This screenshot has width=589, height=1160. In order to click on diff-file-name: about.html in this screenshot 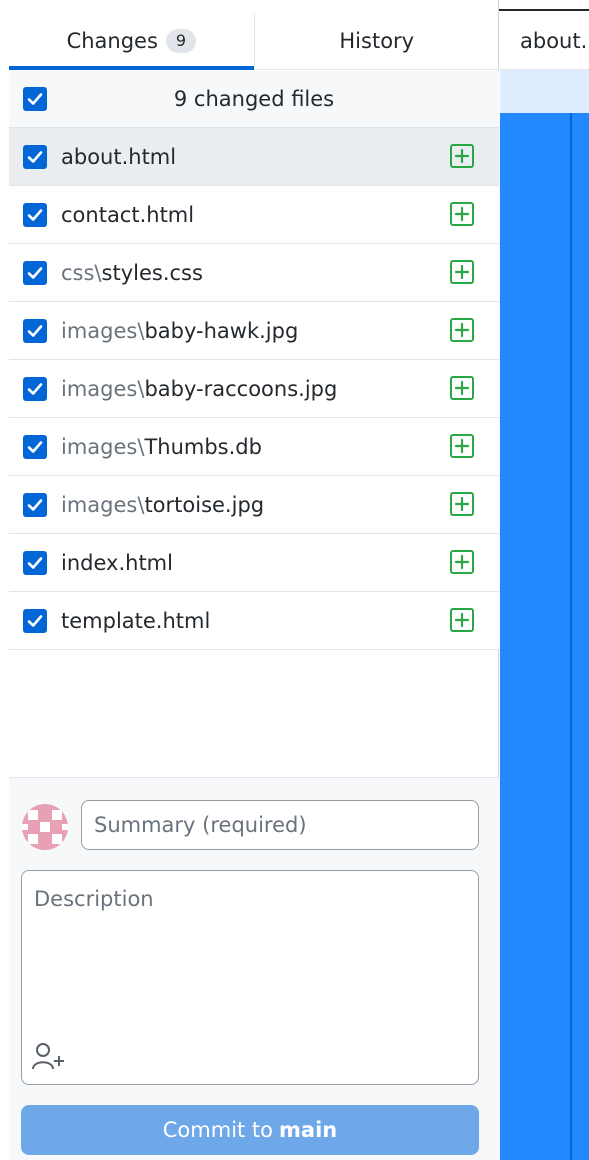, I will do `click(554, 41)`.